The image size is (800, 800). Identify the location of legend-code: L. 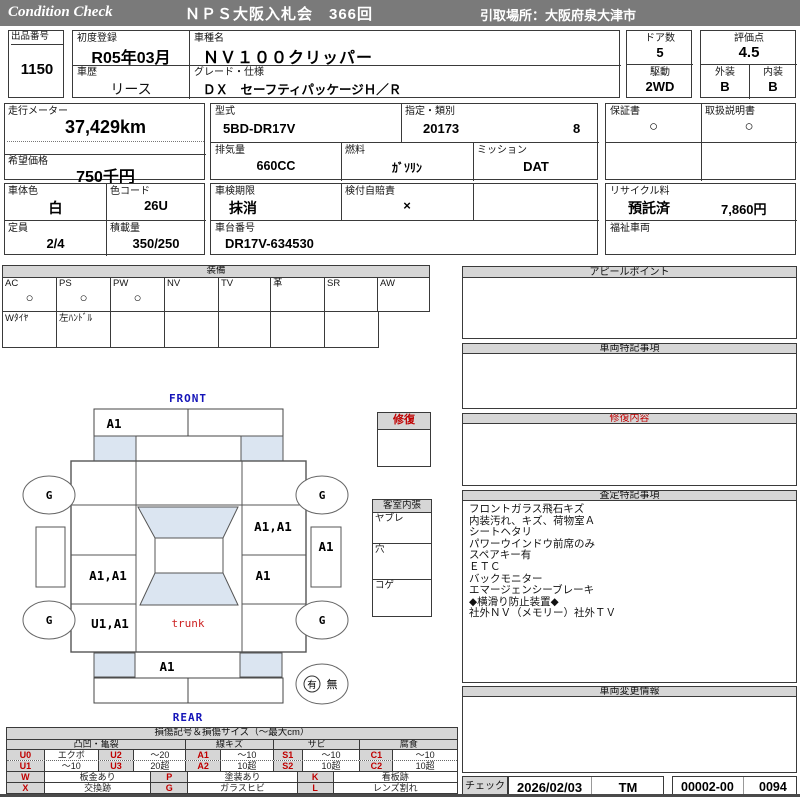
(314, 788).